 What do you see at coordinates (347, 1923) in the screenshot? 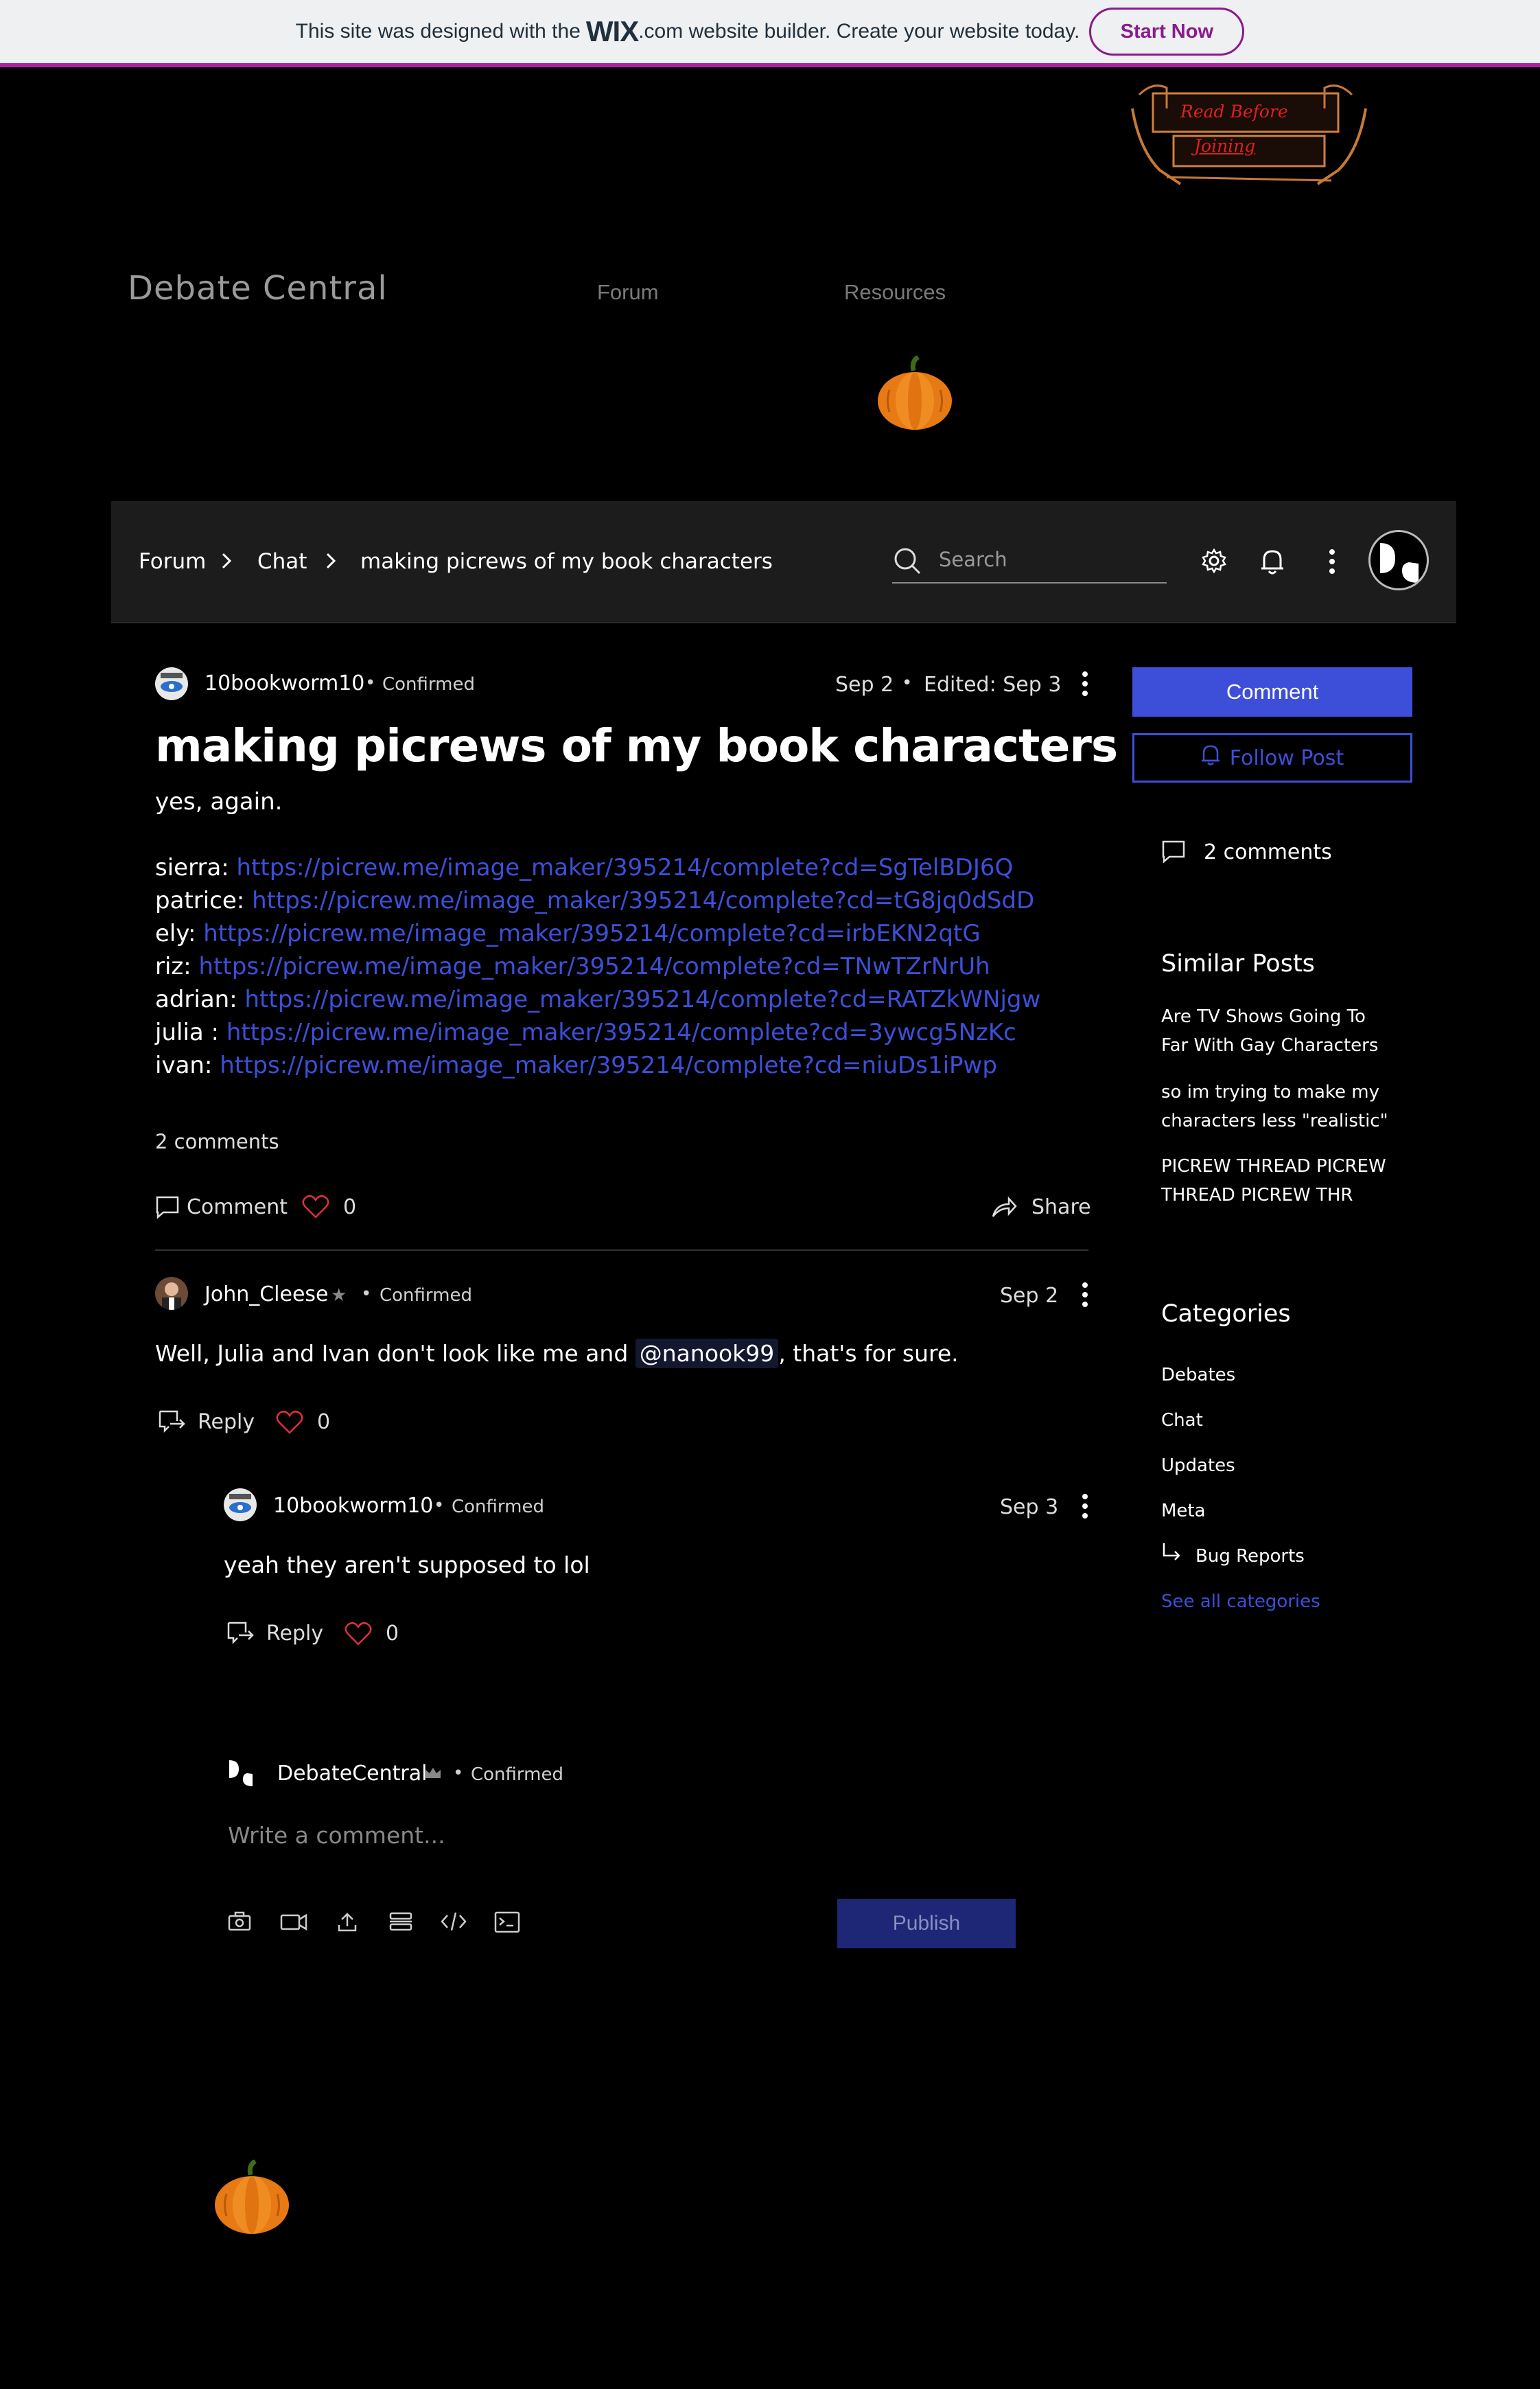
I see `upload-icon` at bounding box center [347, 1923].